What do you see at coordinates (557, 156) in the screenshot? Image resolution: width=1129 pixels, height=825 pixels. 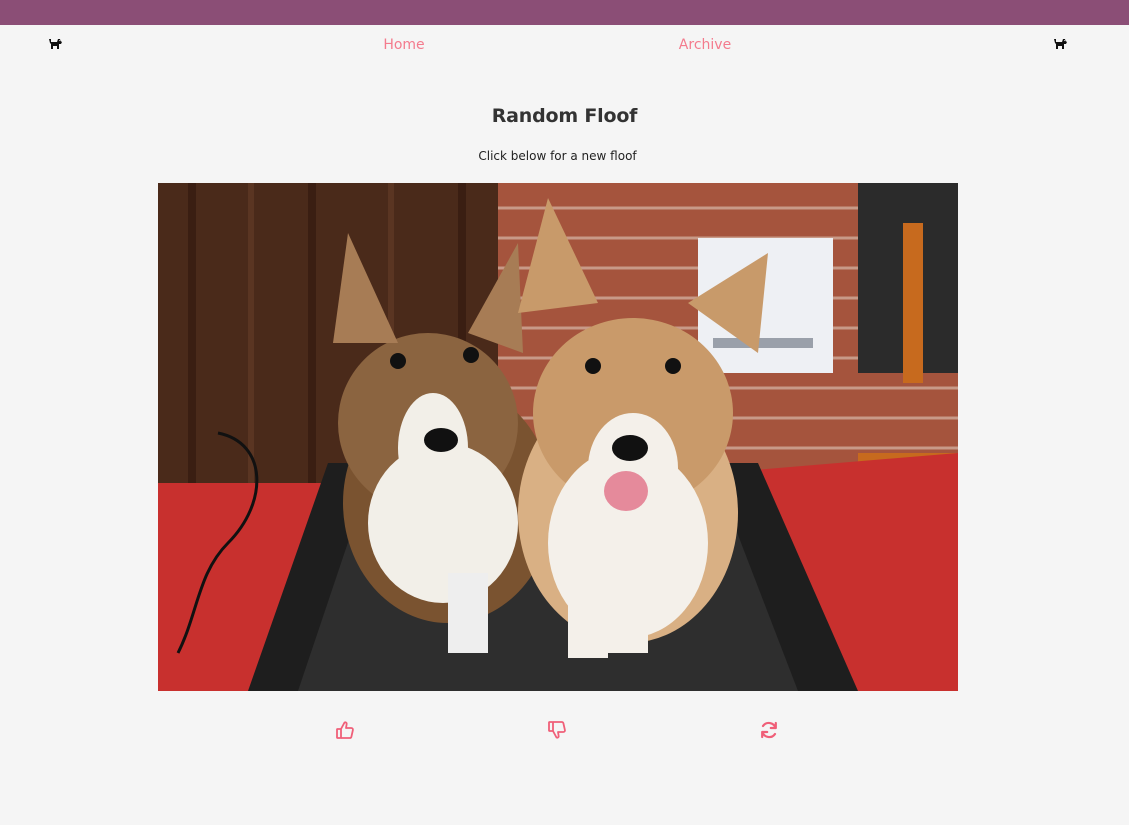 I see `page-subtitle: Click below for a new floof` at bounding box center [557, 156].